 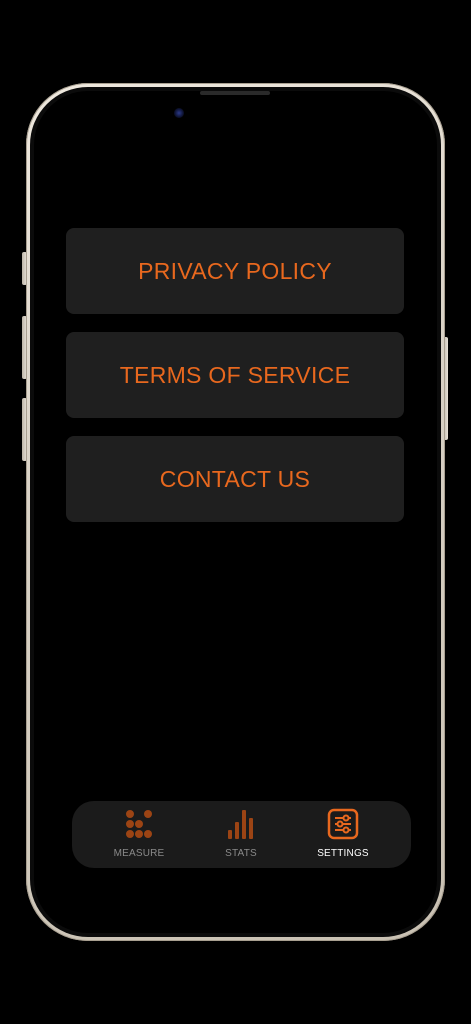 I want to click on tab-stats: STATS, so click(x=241, y=834).